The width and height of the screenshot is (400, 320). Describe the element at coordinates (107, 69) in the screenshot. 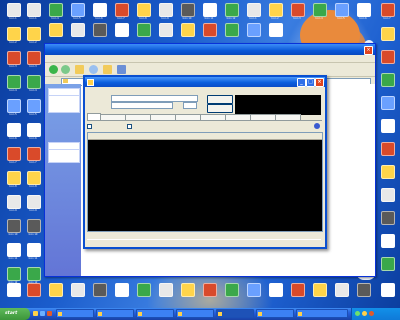

I see `folders-icon` at that location.